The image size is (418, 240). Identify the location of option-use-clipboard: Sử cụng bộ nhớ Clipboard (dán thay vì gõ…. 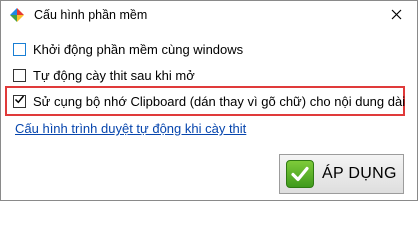
(209, 101).